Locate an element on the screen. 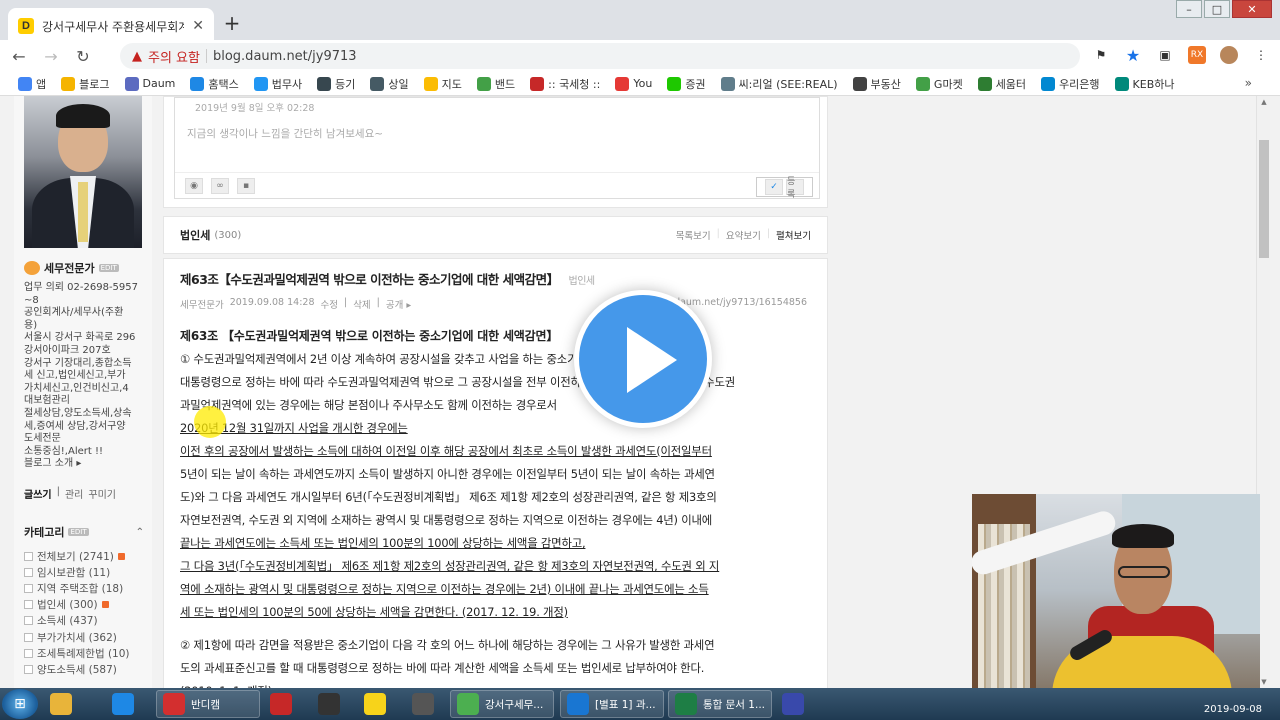 This screenshot has height=720, width=1280. post-title-text: 제63조【수도권과밀억제권역 밖으로 이전하는 중소기업에 대한 세액감면】 is located at coordinates (369, 279).